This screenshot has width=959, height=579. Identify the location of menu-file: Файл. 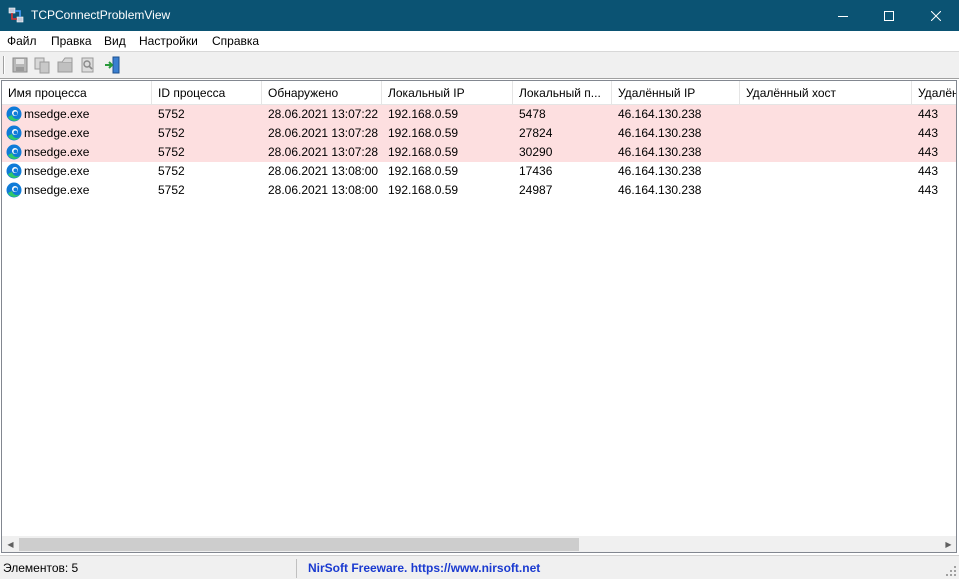
(22, 41).